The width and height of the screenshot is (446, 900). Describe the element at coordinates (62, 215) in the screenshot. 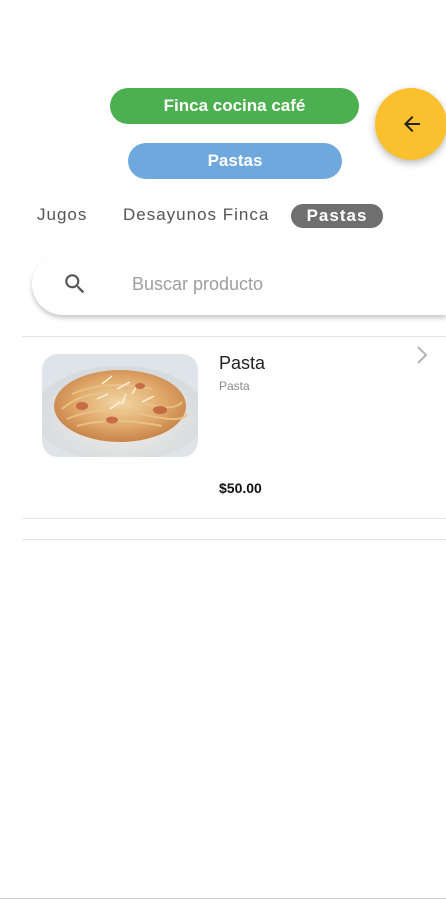

I see `tab-jugos: Jugos` at that location.